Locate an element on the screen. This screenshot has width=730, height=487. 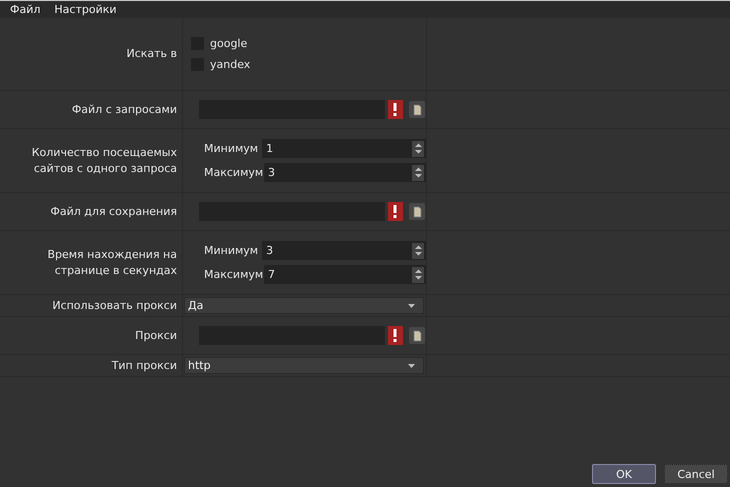
dropdown: Да is located at coordinates (304, 305).